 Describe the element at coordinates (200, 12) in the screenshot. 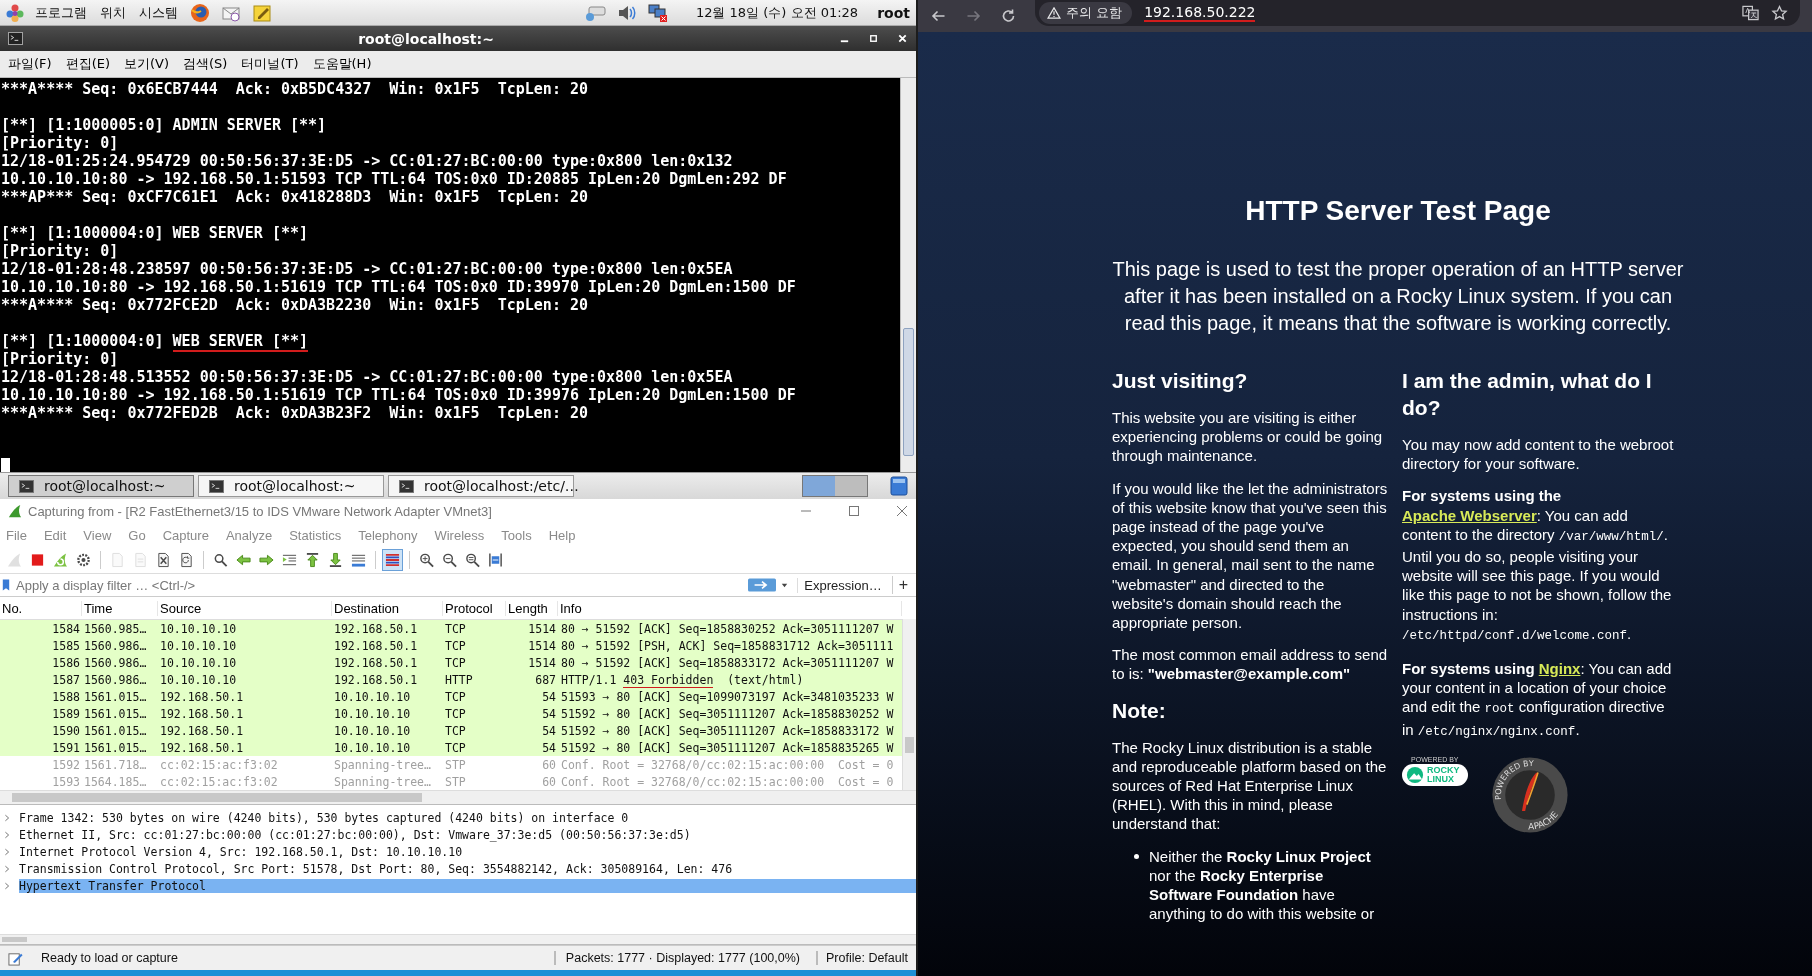

I see `globe-icon` at that location.